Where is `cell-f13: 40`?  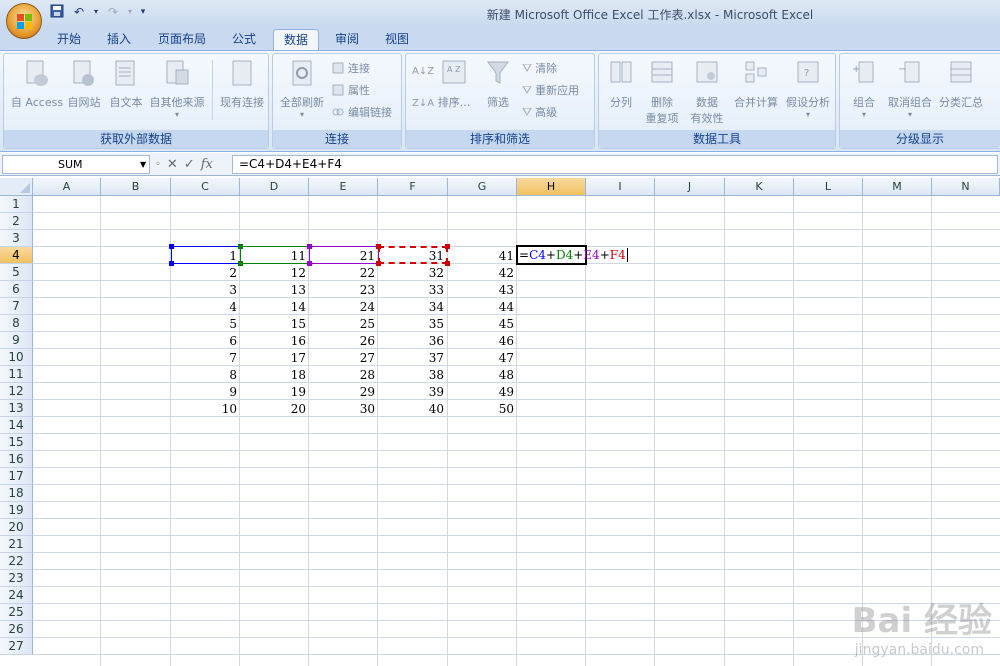 cell-f13: 40 is located at coordinates (412, 408).